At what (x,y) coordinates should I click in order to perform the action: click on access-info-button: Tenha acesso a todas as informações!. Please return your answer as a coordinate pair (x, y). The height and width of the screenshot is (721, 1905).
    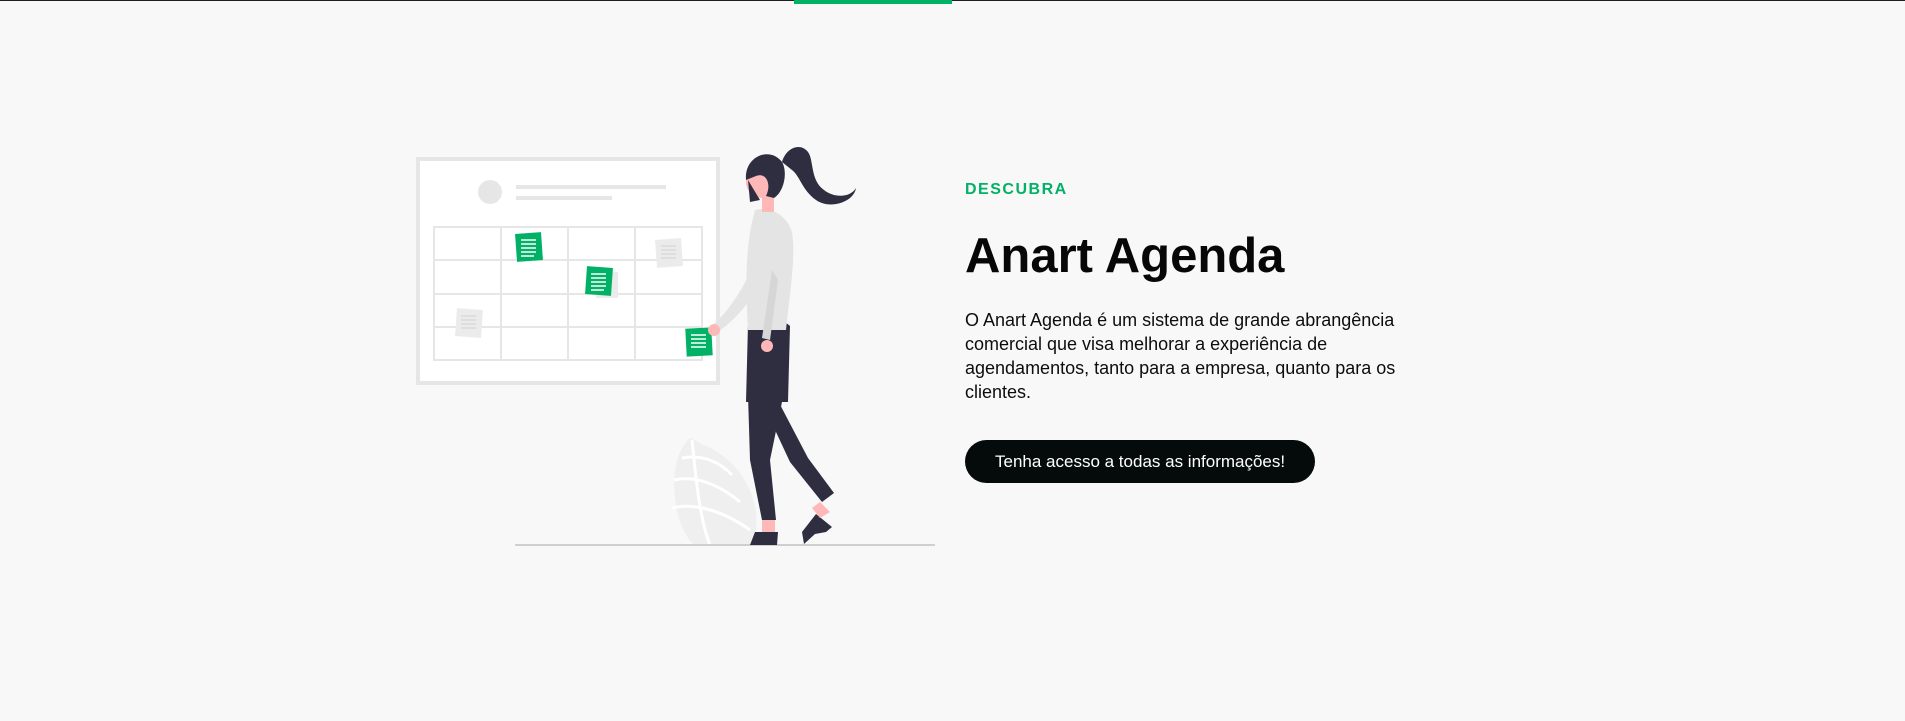
    Looking at the image, I should click on (1140, 461).